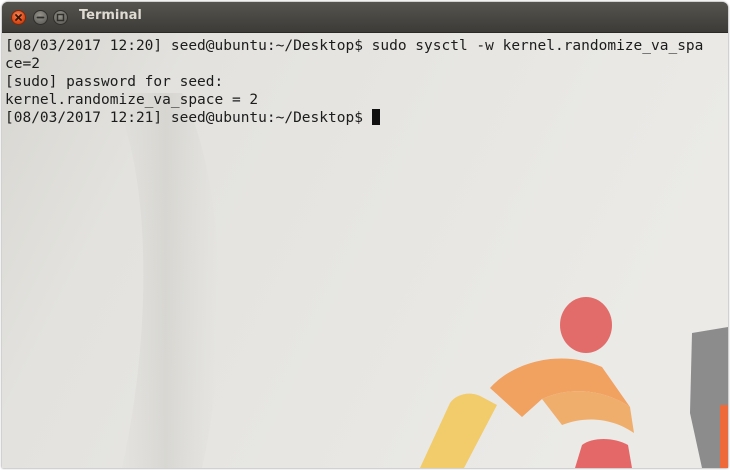 This screenshot has height=470, width=730. I want to click on terminal-line: [sudo] password for seed:, so click(114, 82).